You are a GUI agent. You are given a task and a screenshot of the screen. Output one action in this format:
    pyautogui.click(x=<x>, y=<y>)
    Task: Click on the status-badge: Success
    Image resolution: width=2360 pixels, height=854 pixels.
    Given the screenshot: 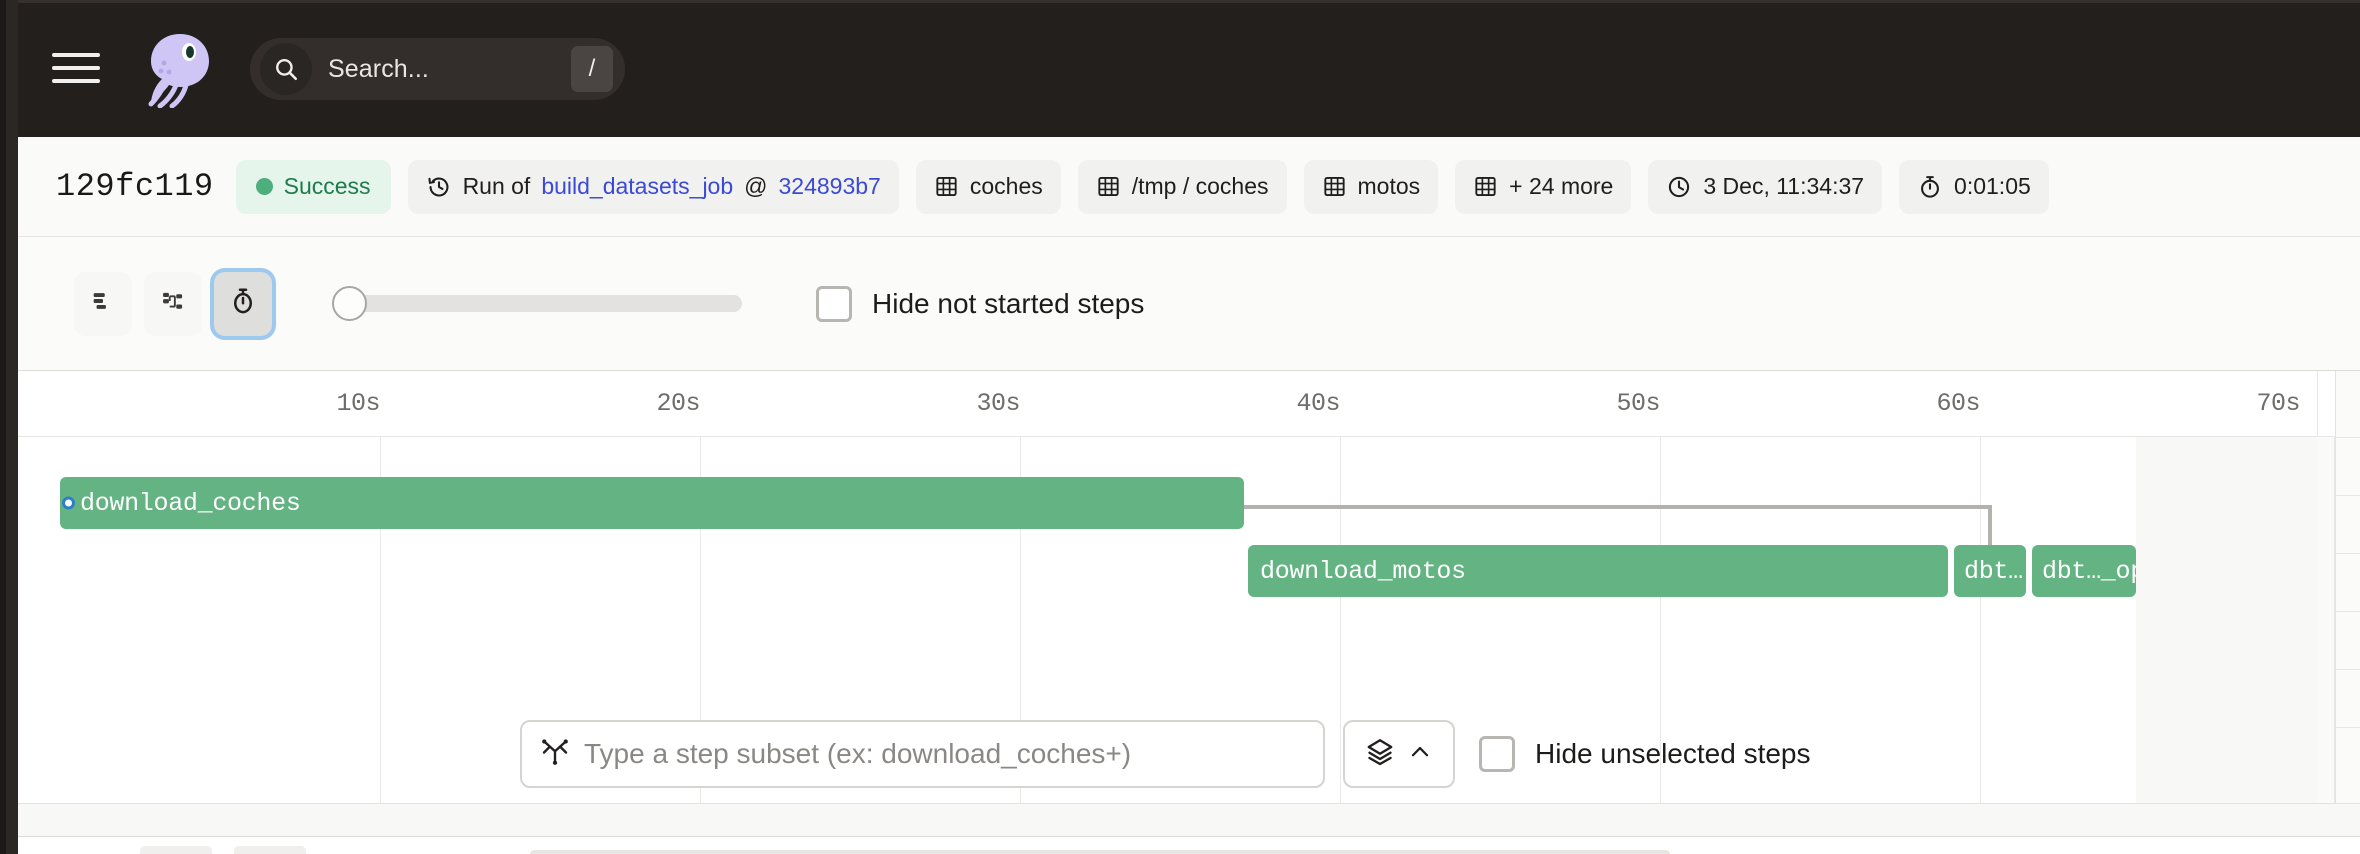 What is the action you would take?
    pyautogui.click(x=313, y=186)
    